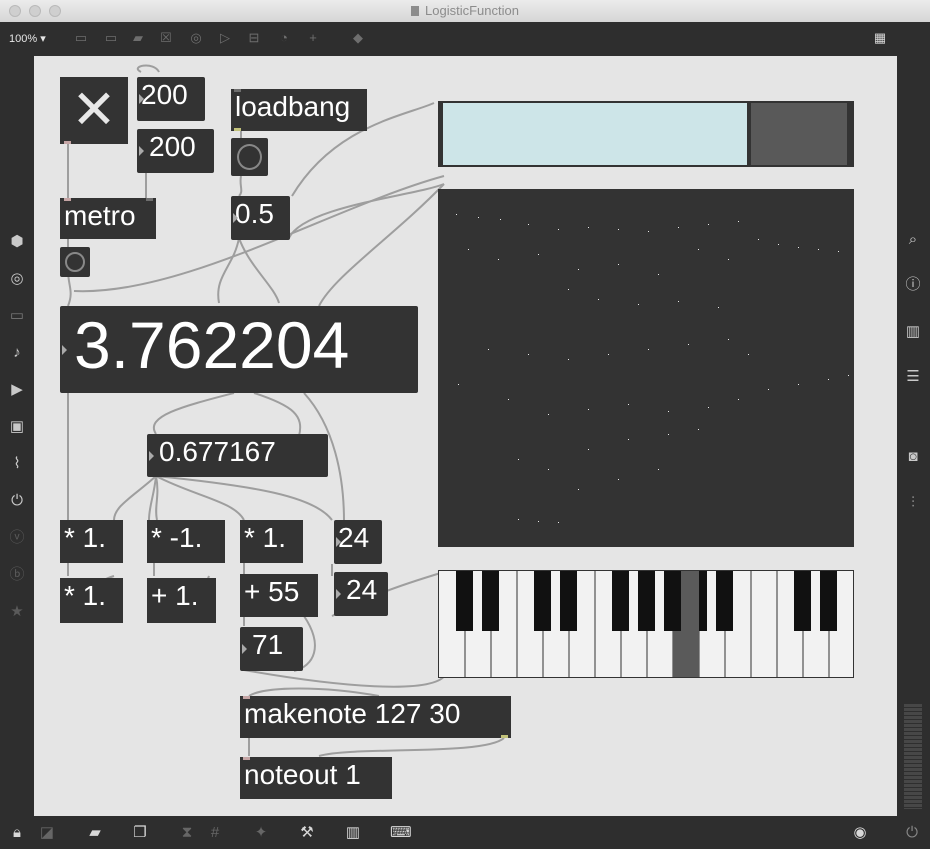 The height and width of the screenshot is (849, 930). I want to click on piano-keyboard, so click(646, 624).